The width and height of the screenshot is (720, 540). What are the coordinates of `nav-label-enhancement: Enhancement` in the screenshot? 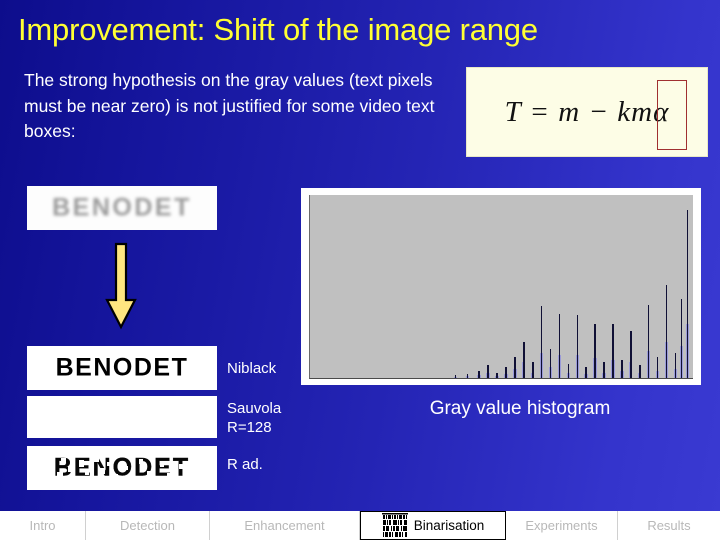 It's located at (284, 525).